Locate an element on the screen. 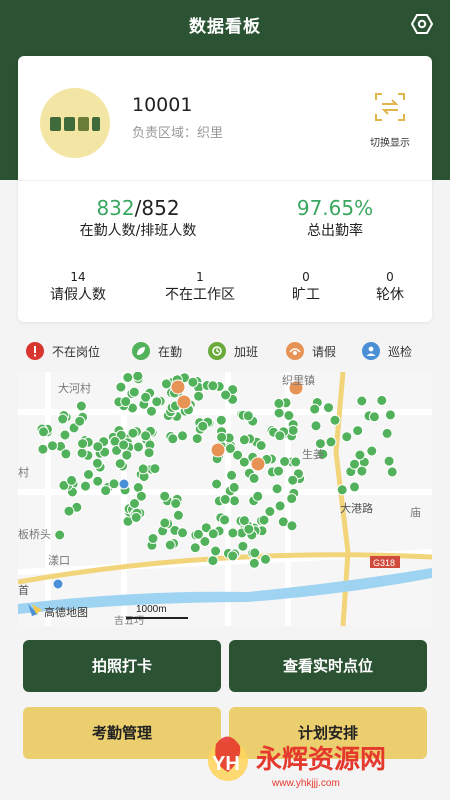 The image size is (450, 800). leave-stat: 14 请假人数 is located at coordinates (78, 287).